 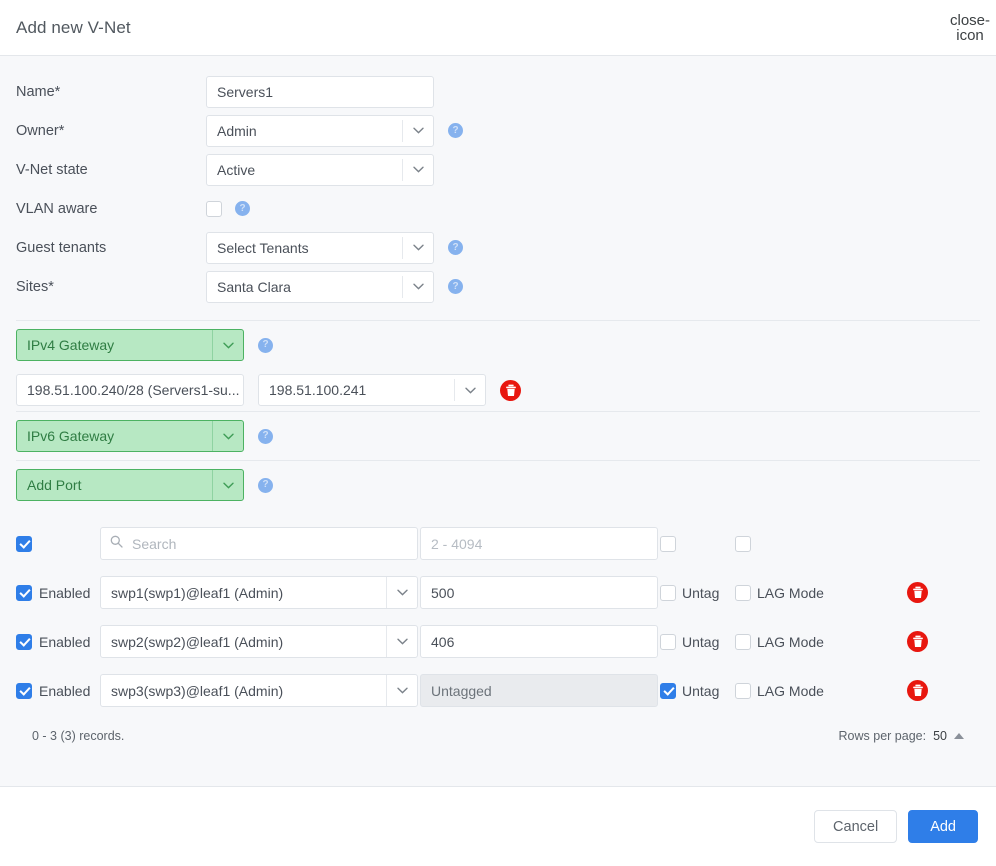 I want to click on guest-tenants-select: Select Tenants, so click(x=320, y=247).